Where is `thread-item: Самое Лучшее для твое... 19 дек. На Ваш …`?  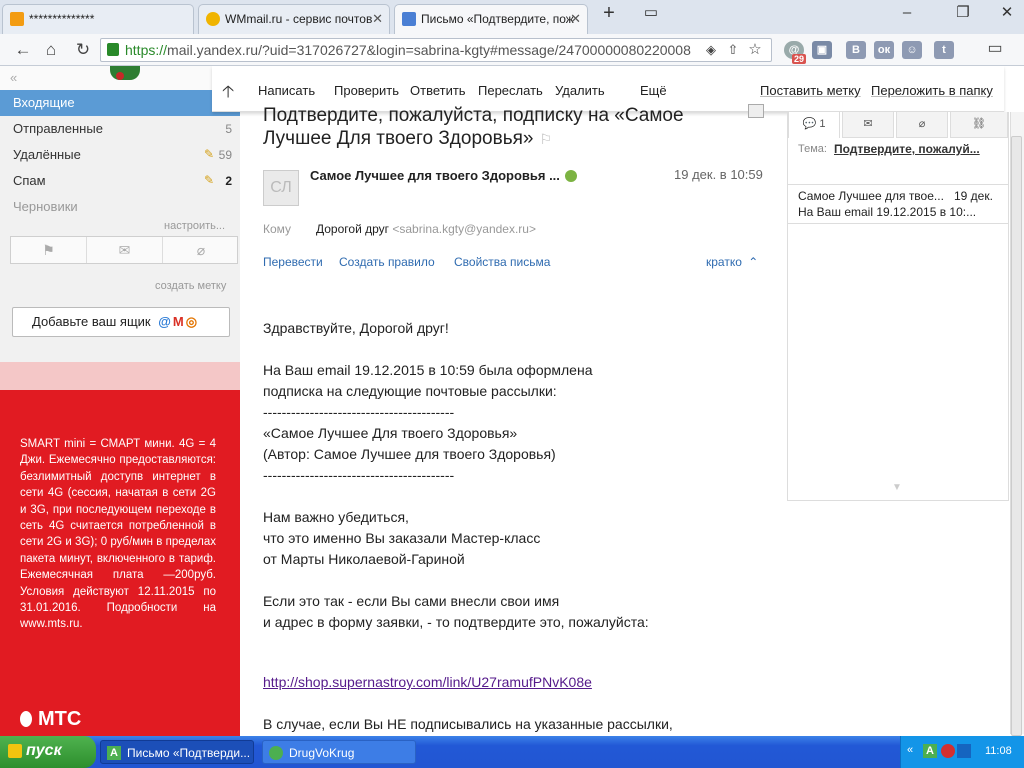 thread-item: Самое Лучшее для твое... 19 дек. На Ваш … is located at coordinates (898, 204).